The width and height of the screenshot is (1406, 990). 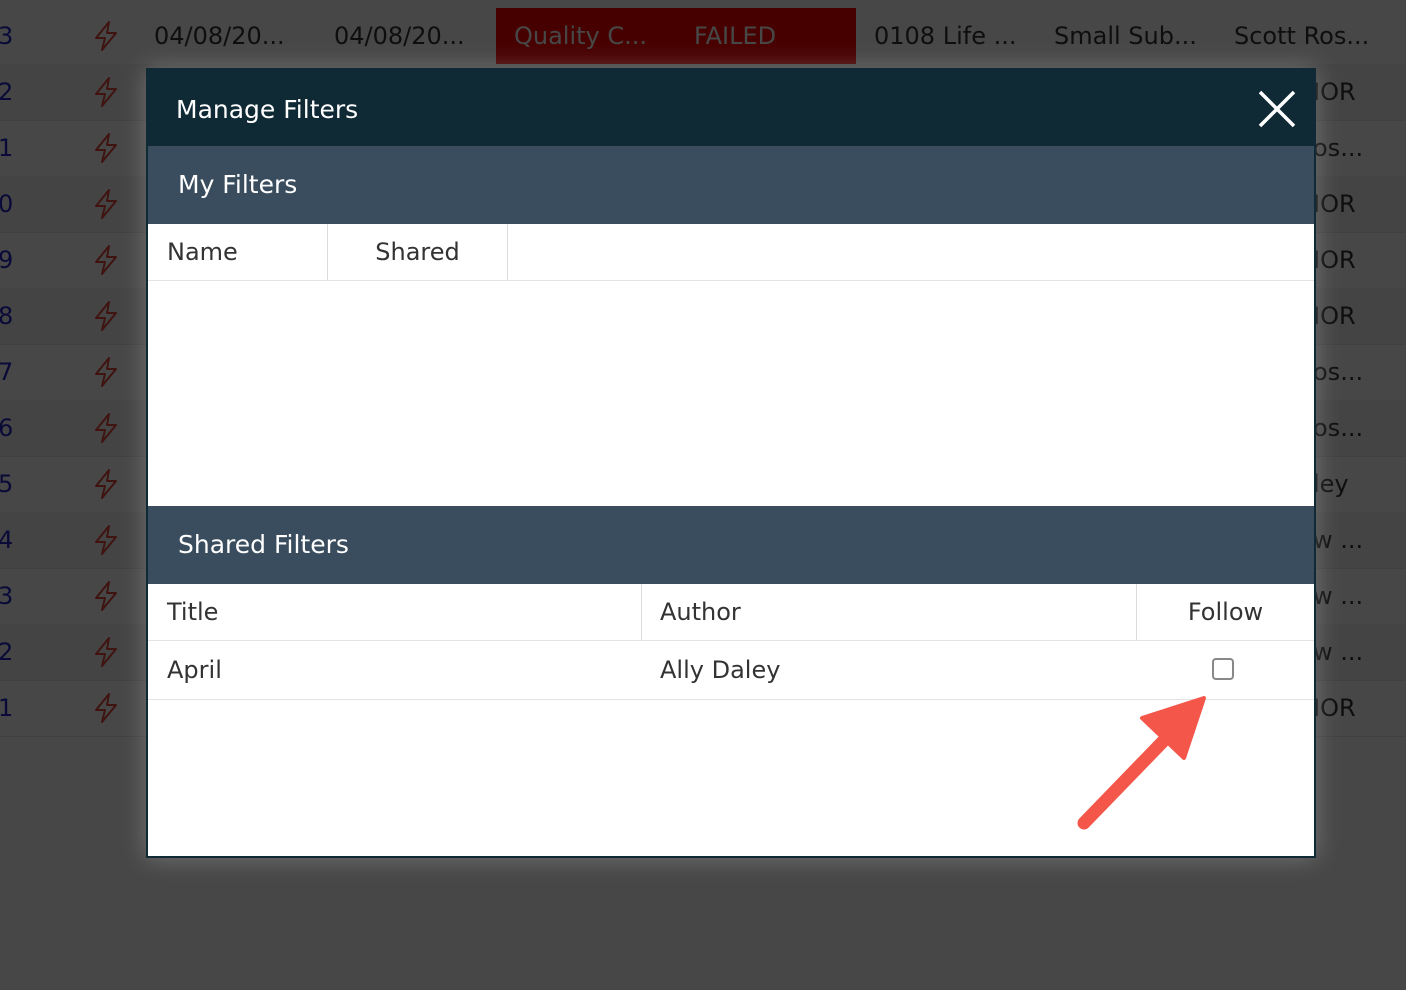 I want to click on column-header-title: Title, so click(x=395, y=612).